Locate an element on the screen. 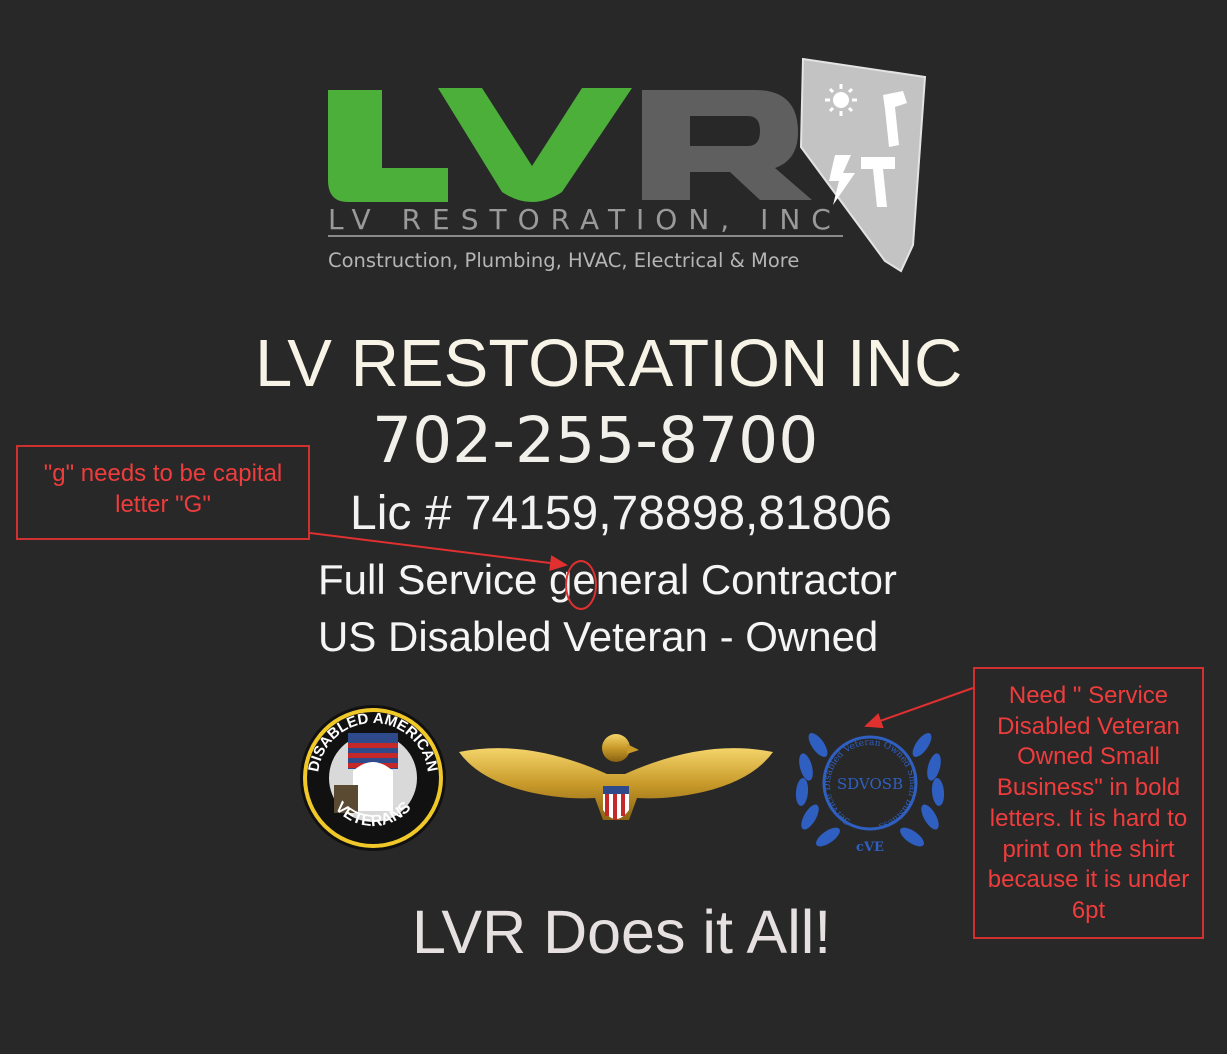 Image resolution: width=1227 pixels, height=1054 pixels. tagline: LVR Does it All! is located at coordinates (622, 932).